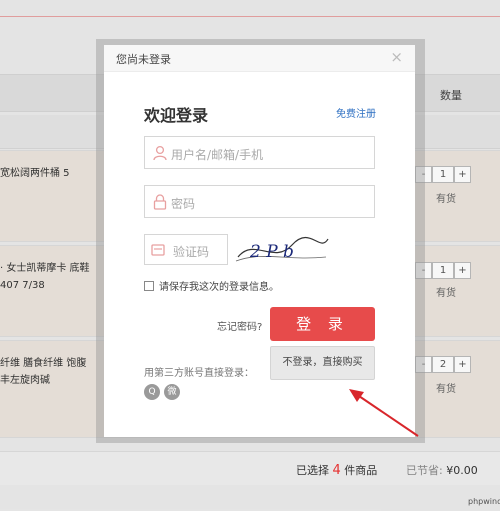 The height and width of the screenshot is (511, 500). What do you see at coordinates (162, 392) in the screenshot?
I see `social-login-icons: Q 微` at bounding box center [162, 392].